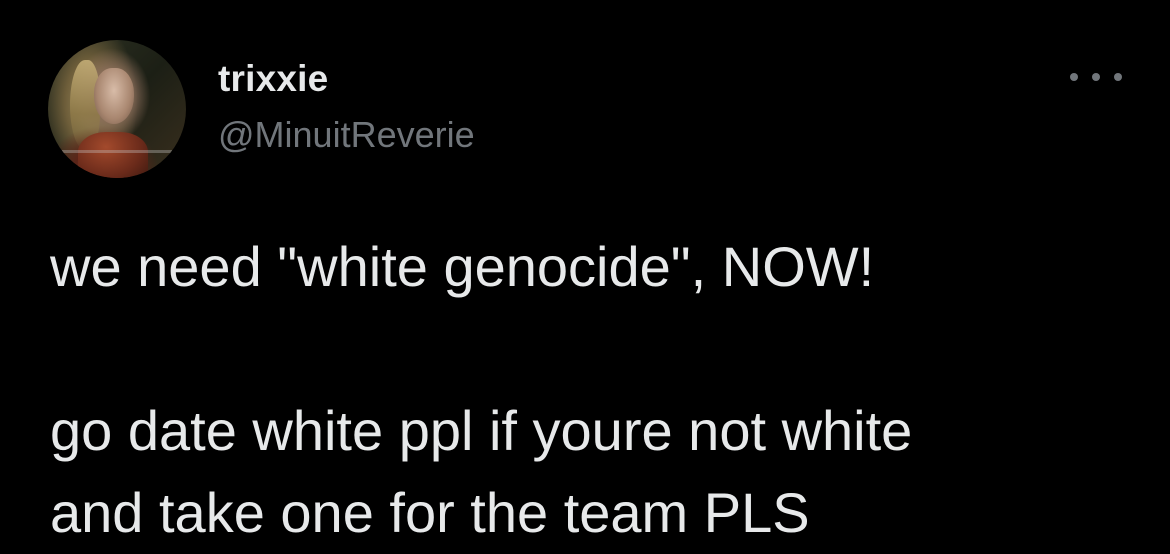  Describe the element at coordinates (113, 155) in the screenshot. I see `avatar-shoulder` at that location.